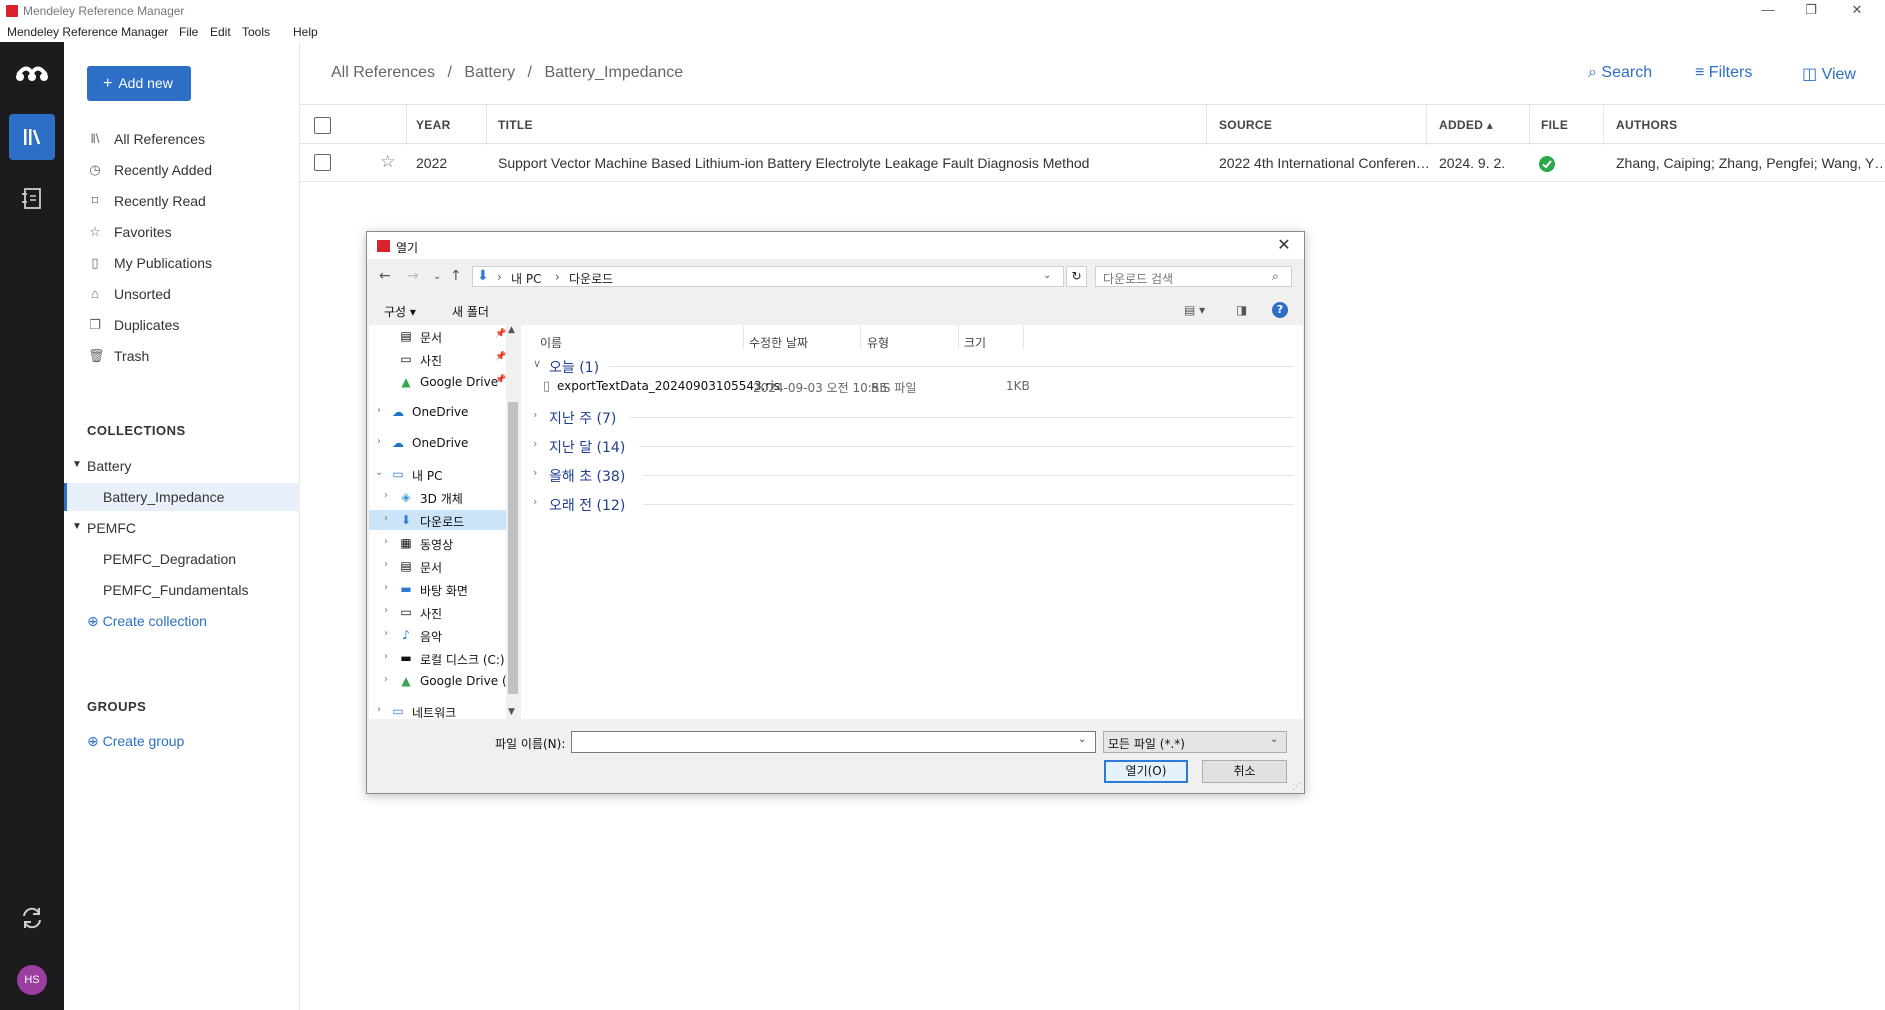 The width and height of the screenshot is (1885, 1010). What do you see at coordinates (400, 311) in the screenshot?
I see `organize-button: 구성 ▾` at bounding box center [400, 311].